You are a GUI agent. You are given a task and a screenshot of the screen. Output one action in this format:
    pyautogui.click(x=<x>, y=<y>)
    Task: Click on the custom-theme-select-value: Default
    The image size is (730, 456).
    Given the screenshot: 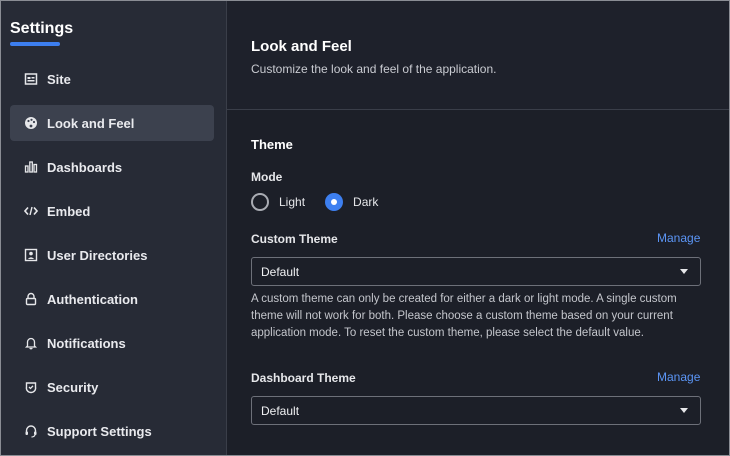 What is the action you would take?
    pyautogui.click(x=280, y=271)
    